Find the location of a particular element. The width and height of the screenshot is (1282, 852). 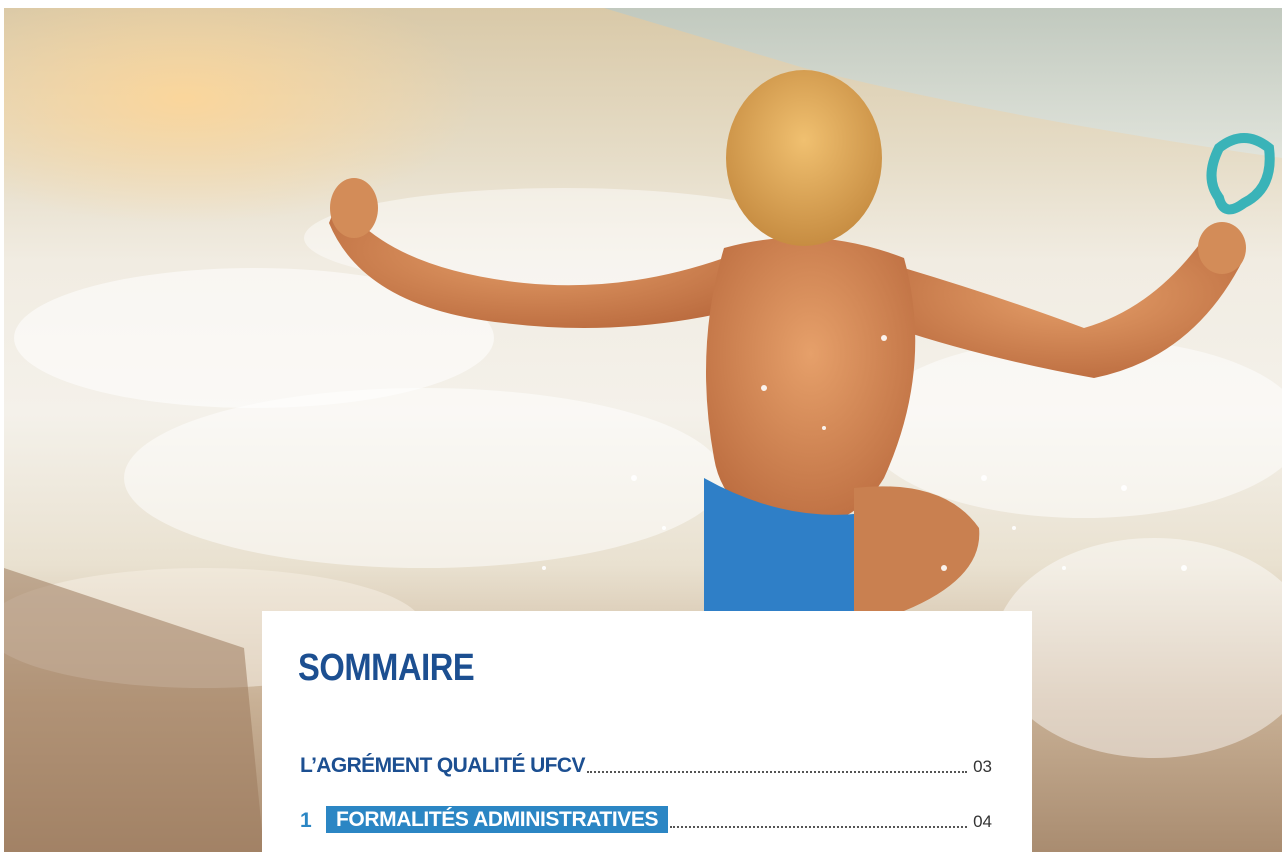

toc-entry-formalites: 1 FORMALITÉS ADMINISTRATIVES 04 is located at coordinates (646, 818).